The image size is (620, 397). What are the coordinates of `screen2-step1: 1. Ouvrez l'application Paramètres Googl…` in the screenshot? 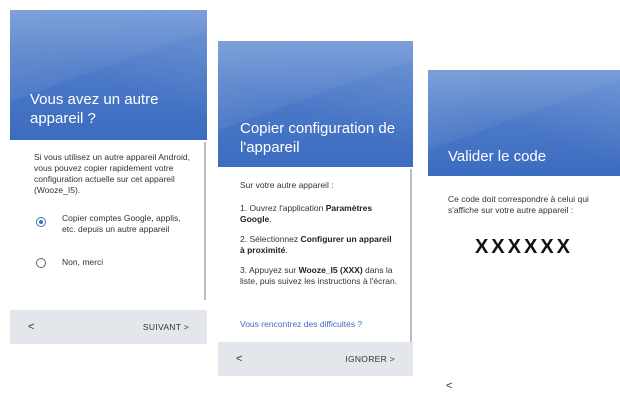 It's located at (319, 214).